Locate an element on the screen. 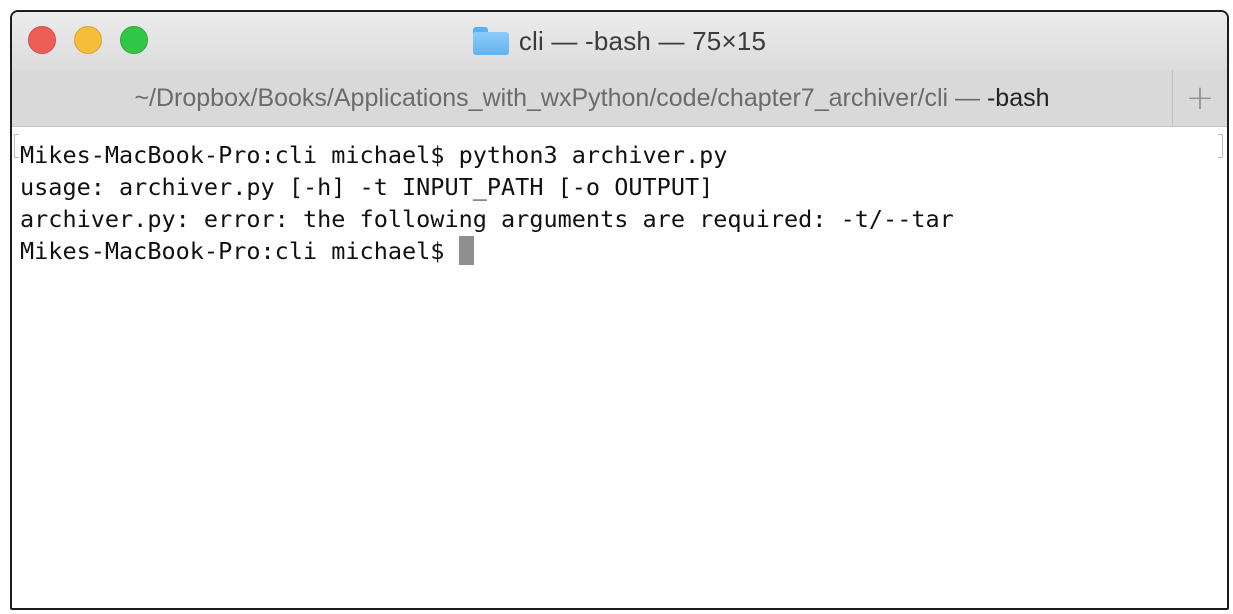  new-tab-button: + is located at coordinates (1199, 98).